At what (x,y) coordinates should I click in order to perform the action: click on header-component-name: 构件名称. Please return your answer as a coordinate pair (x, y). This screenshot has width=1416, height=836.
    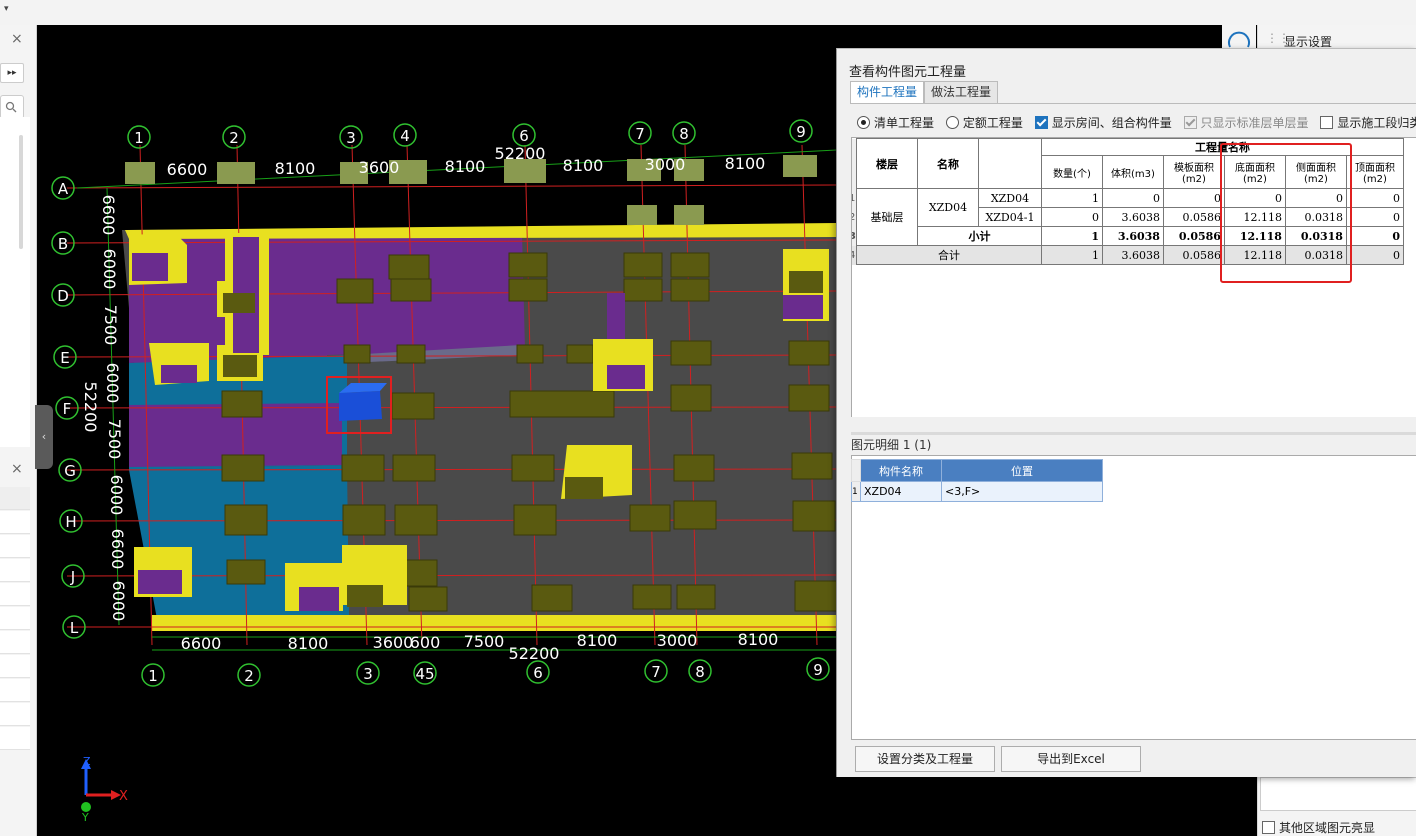
    Looking at the image, I should click on (901, 470).